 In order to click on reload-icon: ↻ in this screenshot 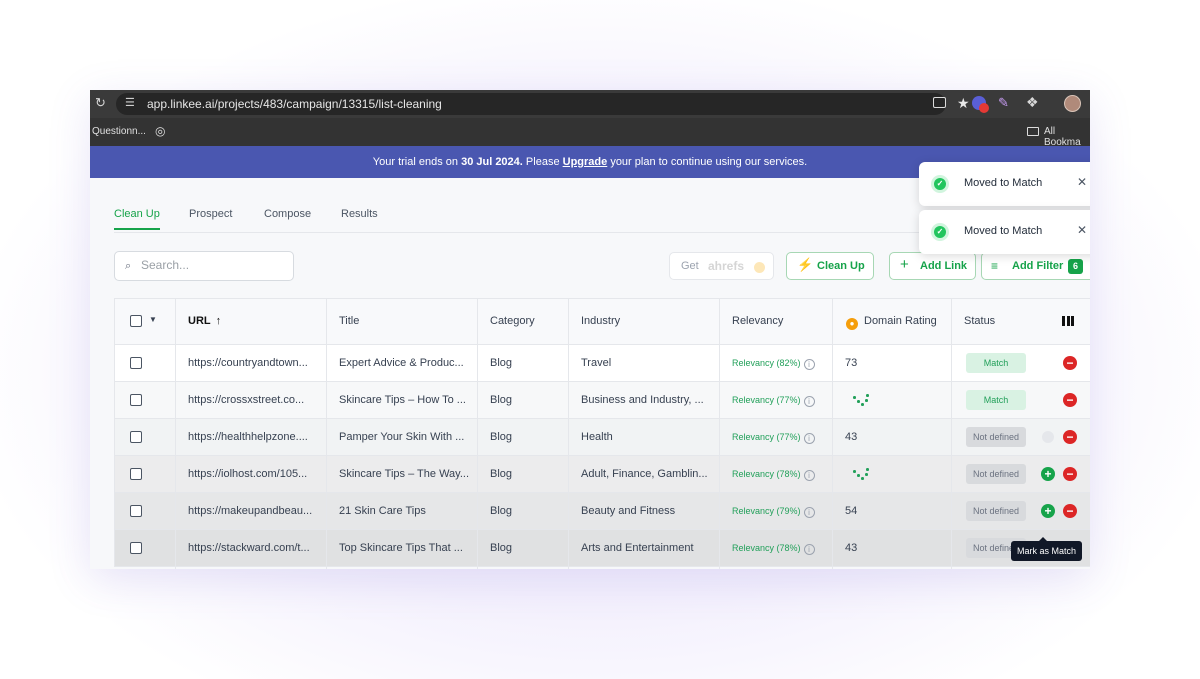, I will do `click(100, 103)`.